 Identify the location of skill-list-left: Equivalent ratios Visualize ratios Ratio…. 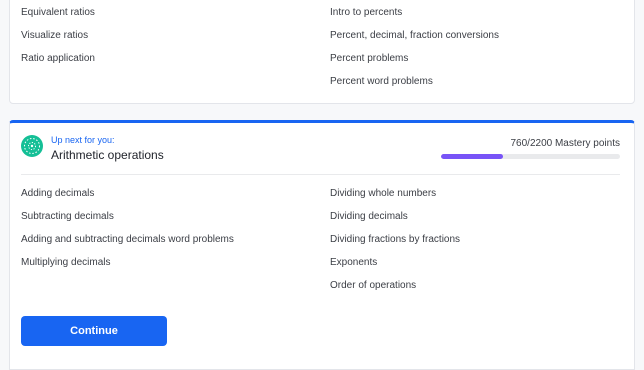
(58, 35).